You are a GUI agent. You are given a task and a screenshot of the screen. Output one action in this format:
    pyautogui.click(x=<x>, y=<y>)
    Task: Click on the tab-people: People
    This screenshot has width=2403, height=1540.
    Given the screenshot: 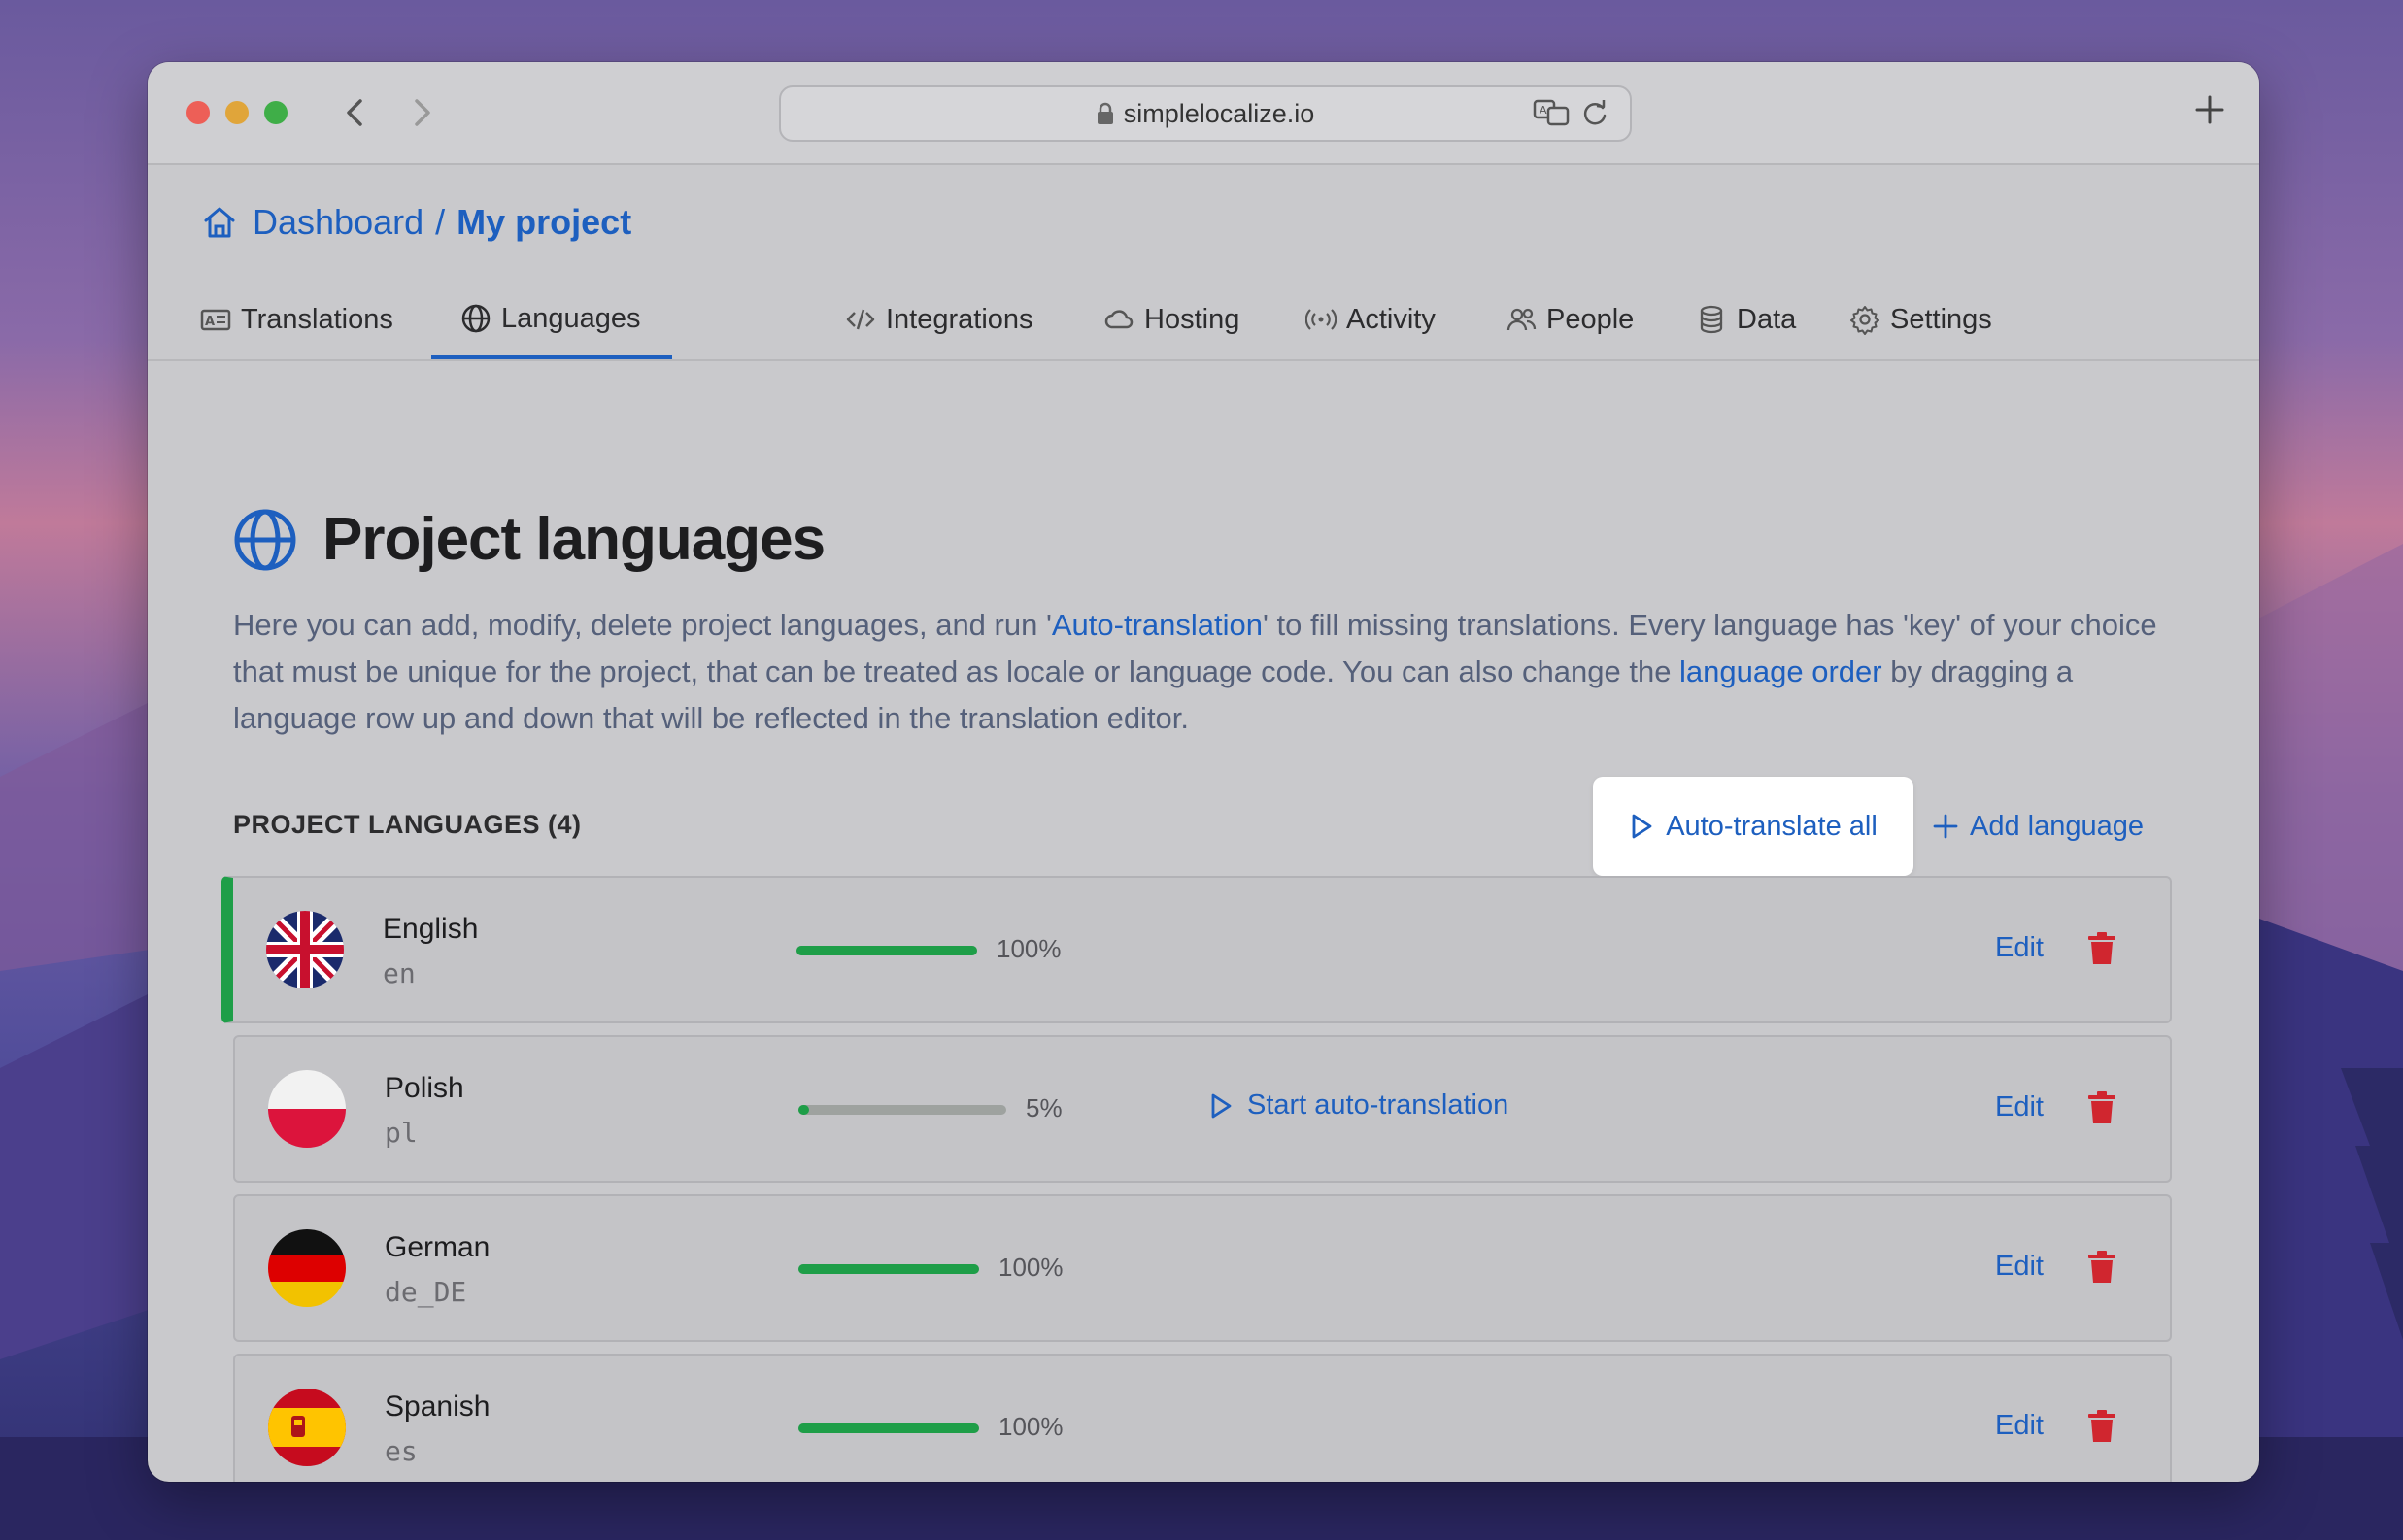 What is the action you would take?
    pyautogui.click(x=1570, y=319)
    